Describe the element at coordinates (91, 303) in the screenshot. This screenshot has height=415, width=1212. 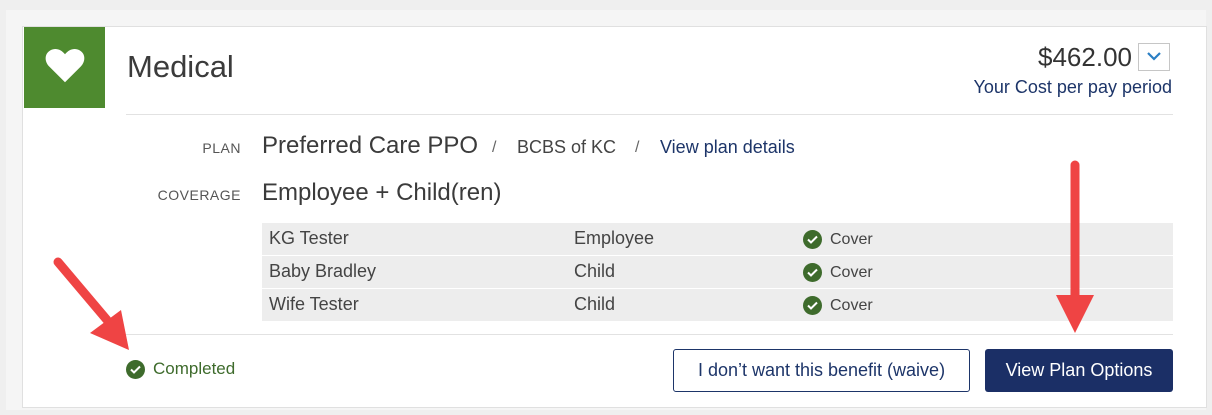
I see `arrow-to-completed` at that location.